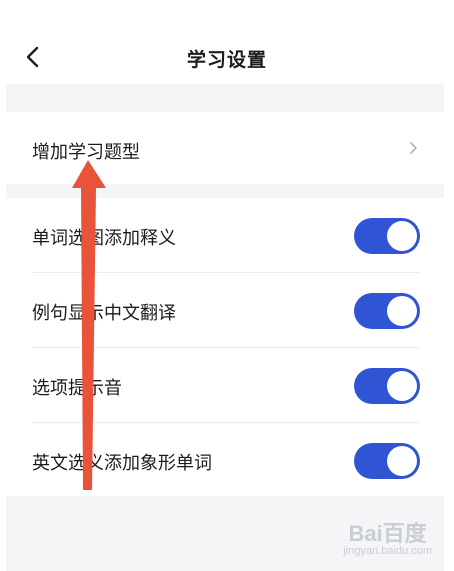 The height and width of the screenshot is (571, 454). What do you see at coordinates (226, 60) in the screenshot?
I see `page-title: 学习设置` at bounding box center [226, 60].